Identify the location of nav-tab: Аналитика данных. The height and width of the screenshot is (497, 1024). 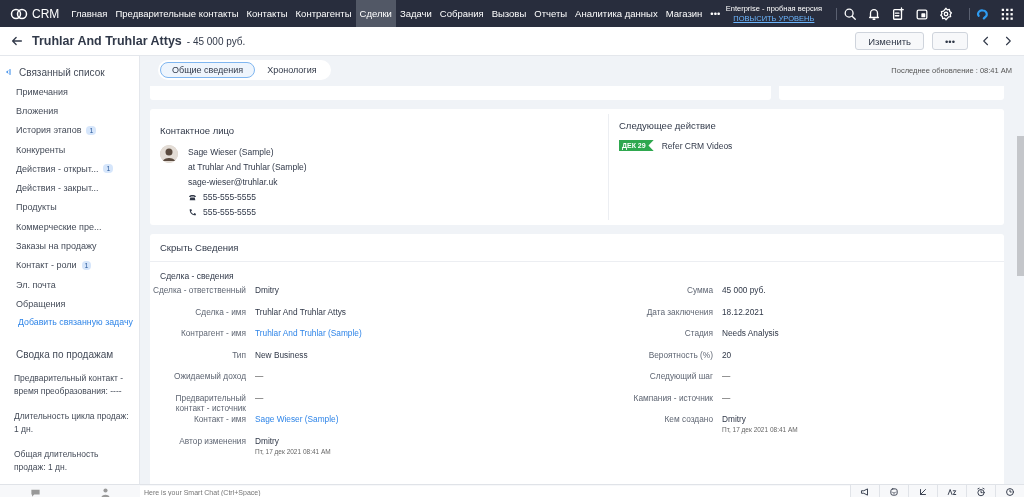
(616, 13).